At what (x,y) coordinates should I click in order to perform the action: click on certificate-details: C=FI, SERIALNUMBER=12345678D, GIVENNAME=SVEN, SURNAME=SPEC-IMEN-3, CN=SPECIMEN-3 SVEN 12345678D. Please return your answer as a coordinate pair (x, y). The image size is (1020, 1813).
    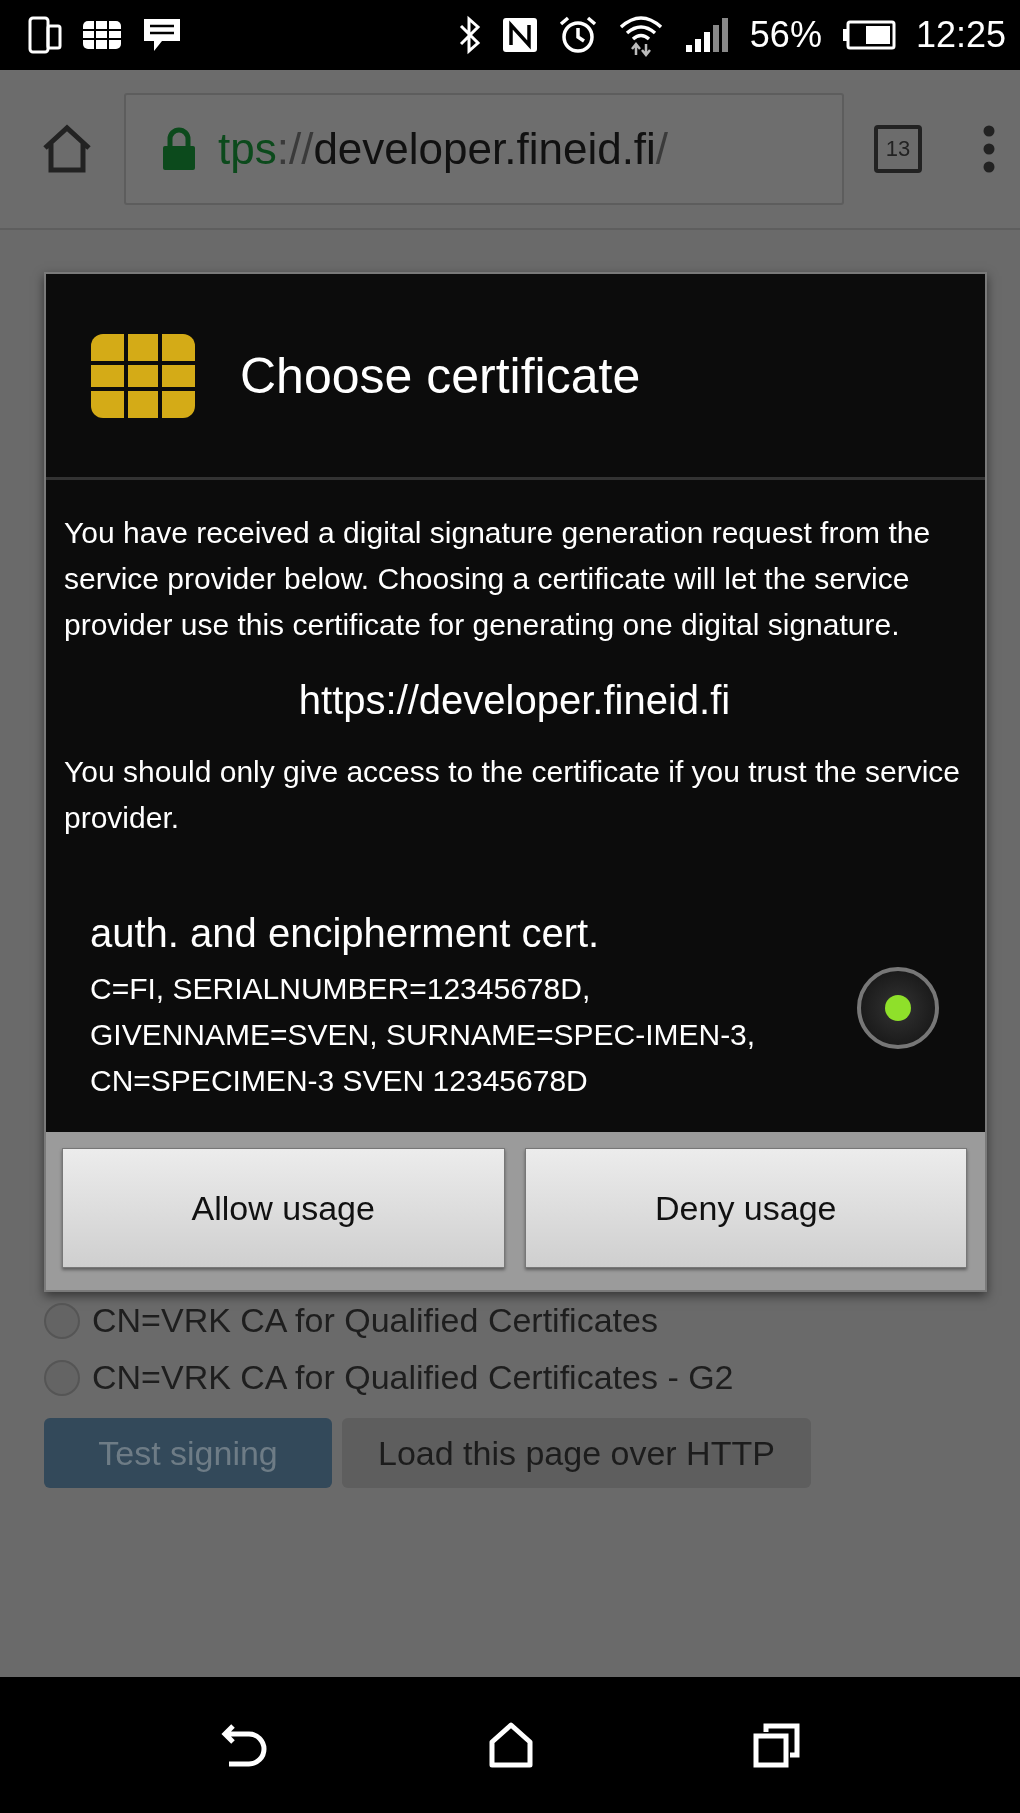
    Looking at the image, I should click on (423, 1035).